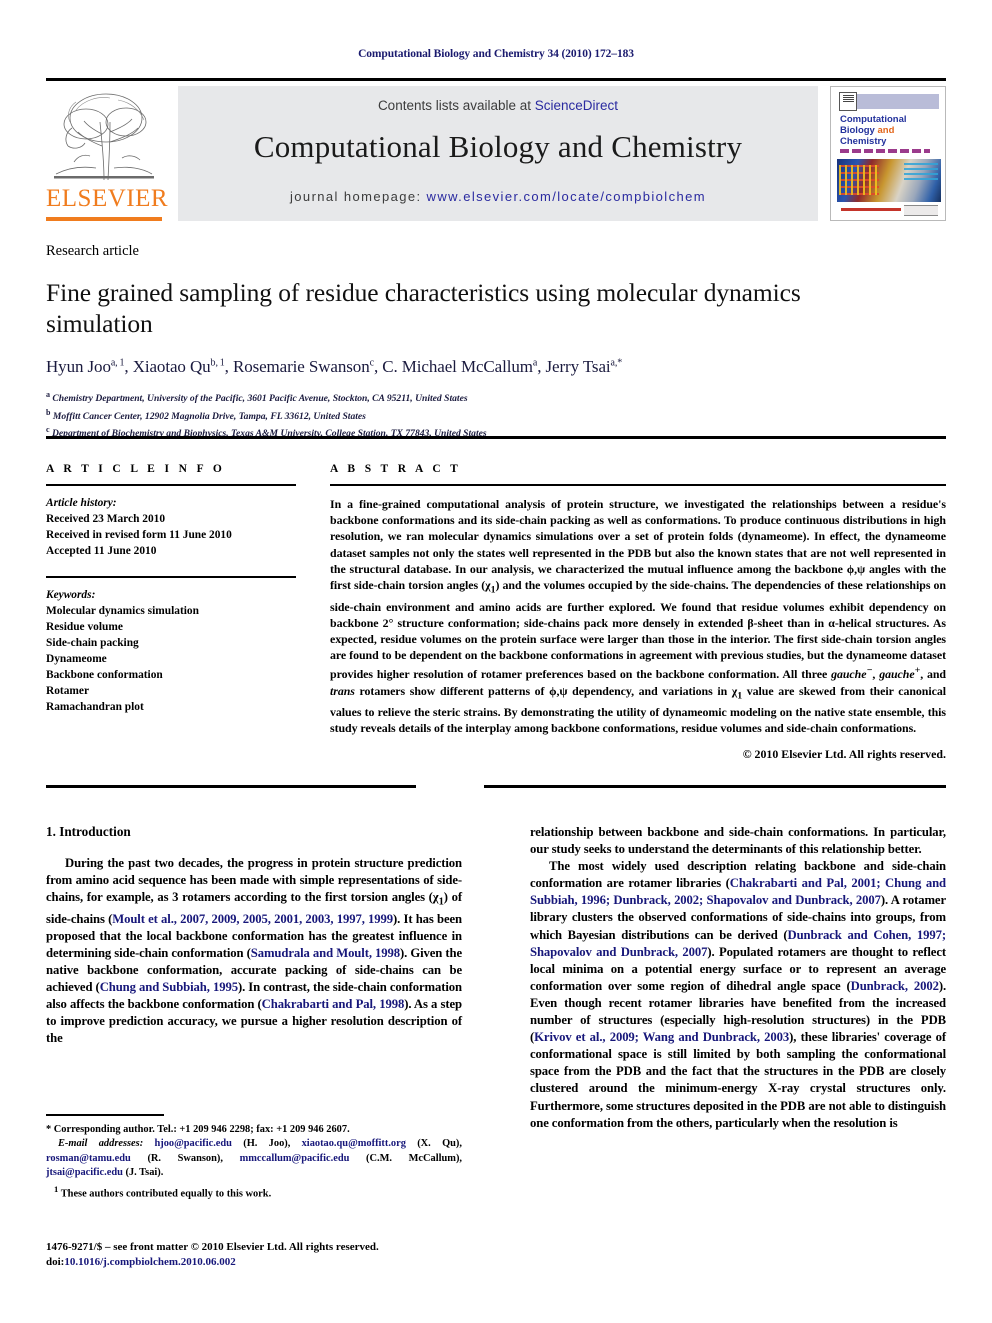 Image resolution: width=992 pixels, height=1323 pixels. I want to click on cover-title-line2a: Biology, so click(859, 130).